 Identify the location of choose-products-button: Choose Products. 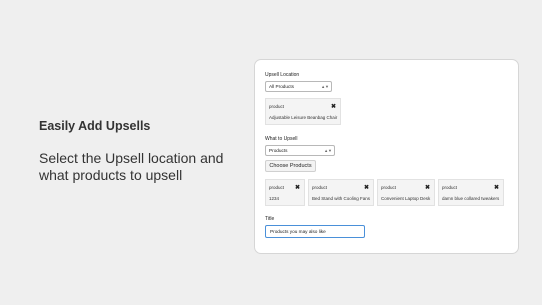
(290, 166).